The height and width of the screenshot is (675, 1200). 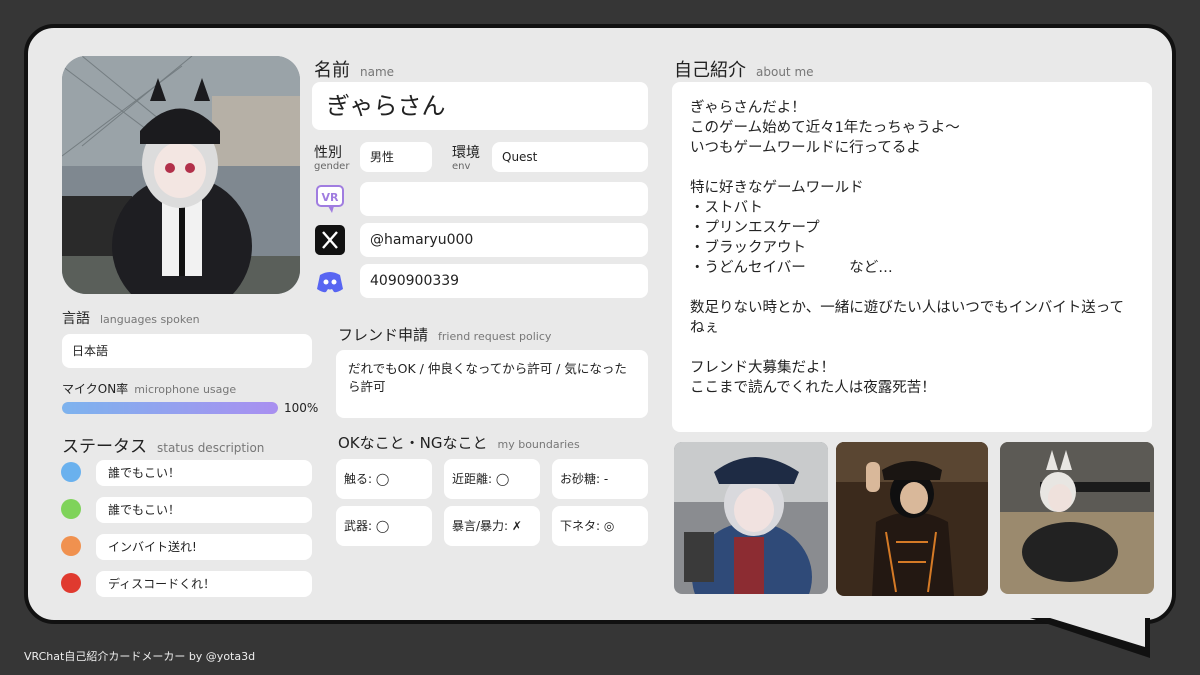 What do you see at coordinates (354, 70) in the screenshot?
I see `name-heading: 名前 name` at bounding box center [354, 70].